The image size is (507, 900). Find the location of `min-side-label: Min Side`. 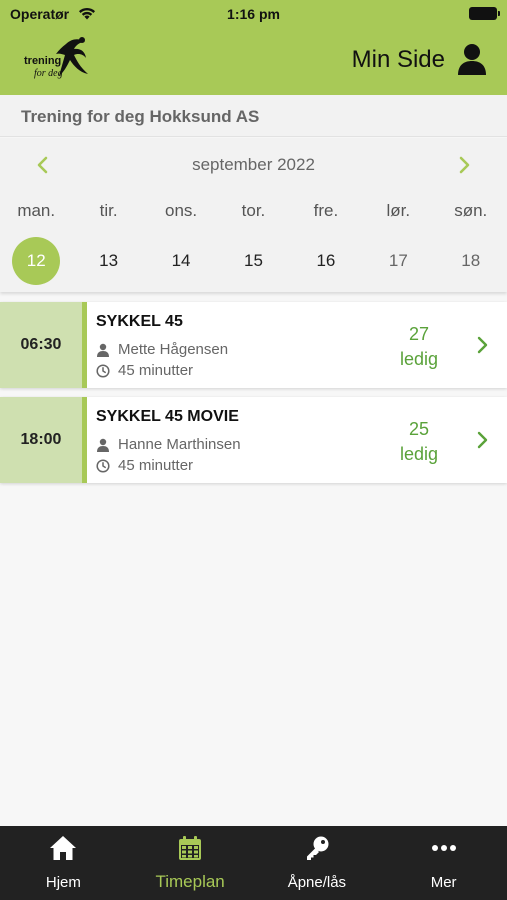

min-side-label: Min Side is located at coordinates (398, 60).